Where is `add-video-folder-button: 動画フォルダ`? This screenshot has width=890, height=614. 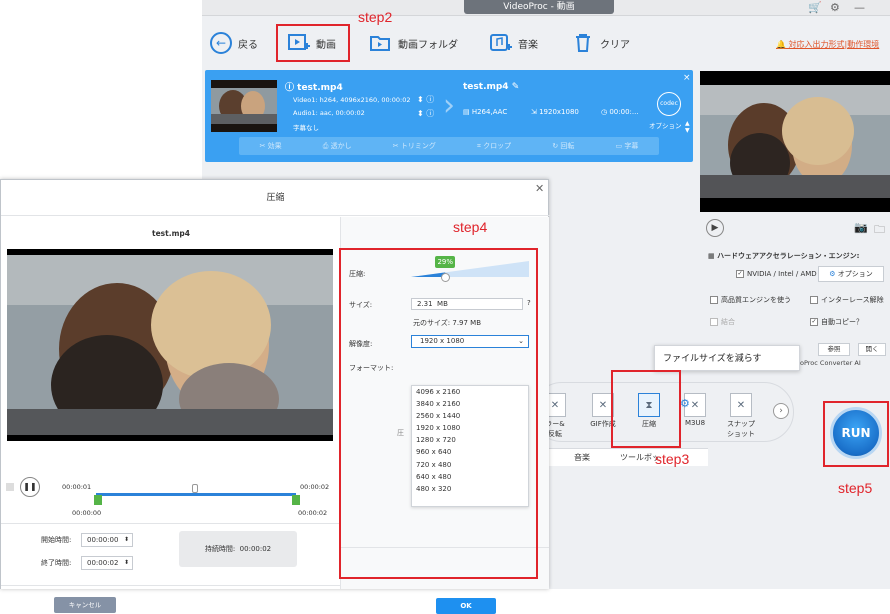 add-video-folder-button: 動画フォルダ is located at coordinates (414, 43).